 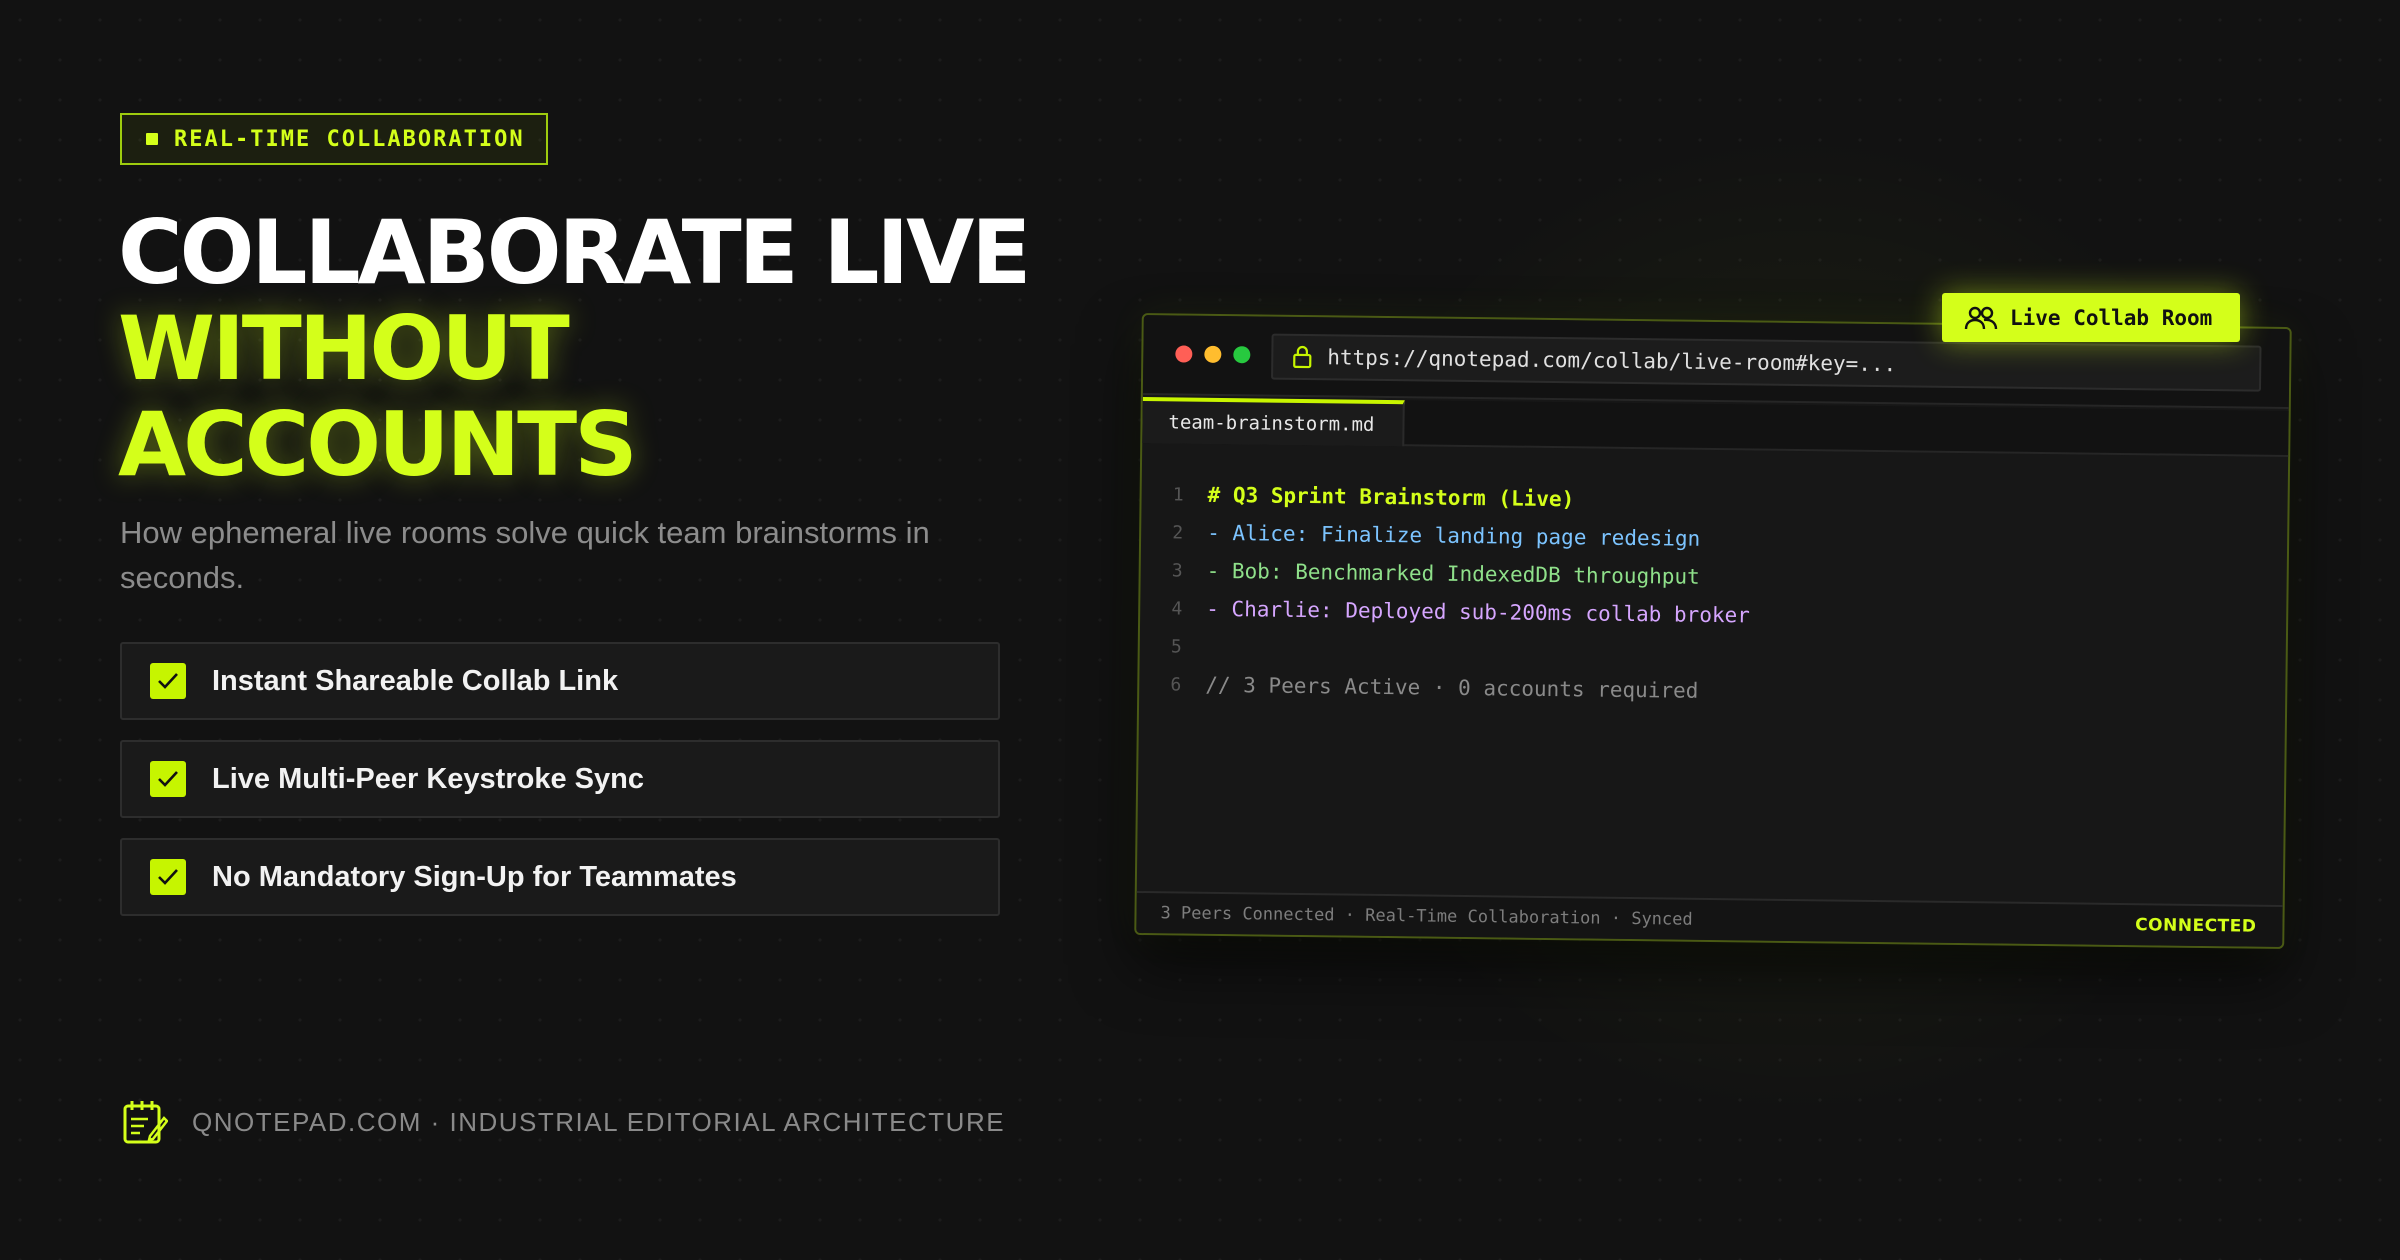 I want to click on lock-icon, so click(x=1302, y=357).